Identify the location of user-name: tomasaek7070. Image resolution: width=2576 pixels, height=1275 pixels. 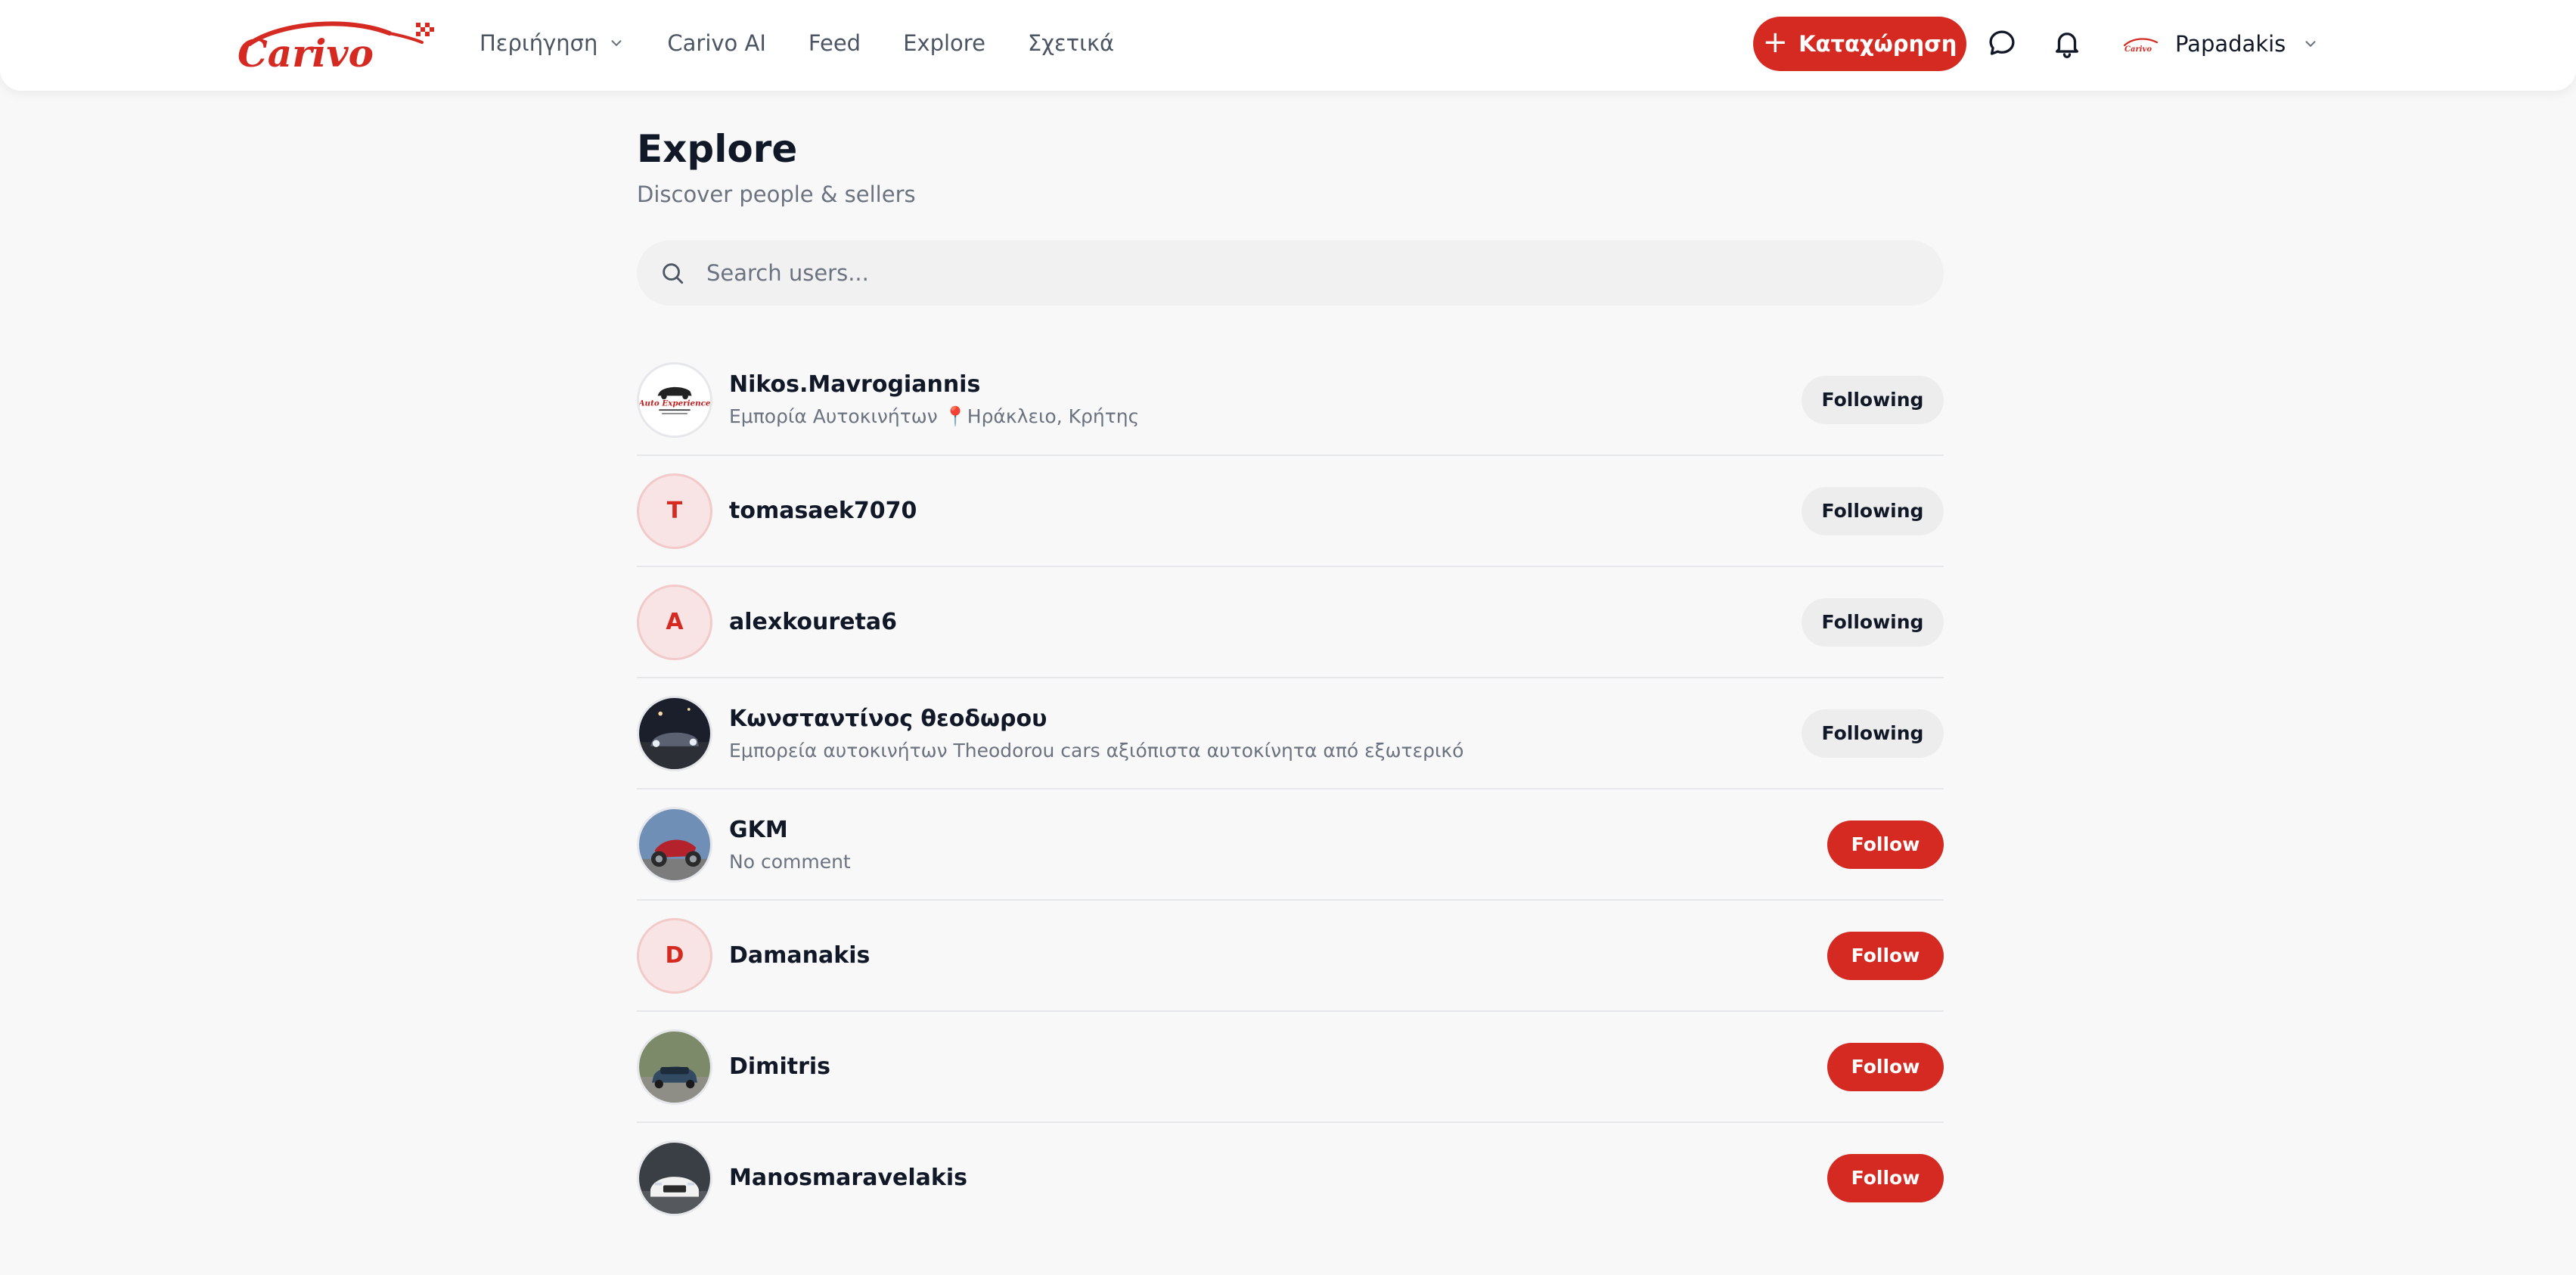
(823, 511).